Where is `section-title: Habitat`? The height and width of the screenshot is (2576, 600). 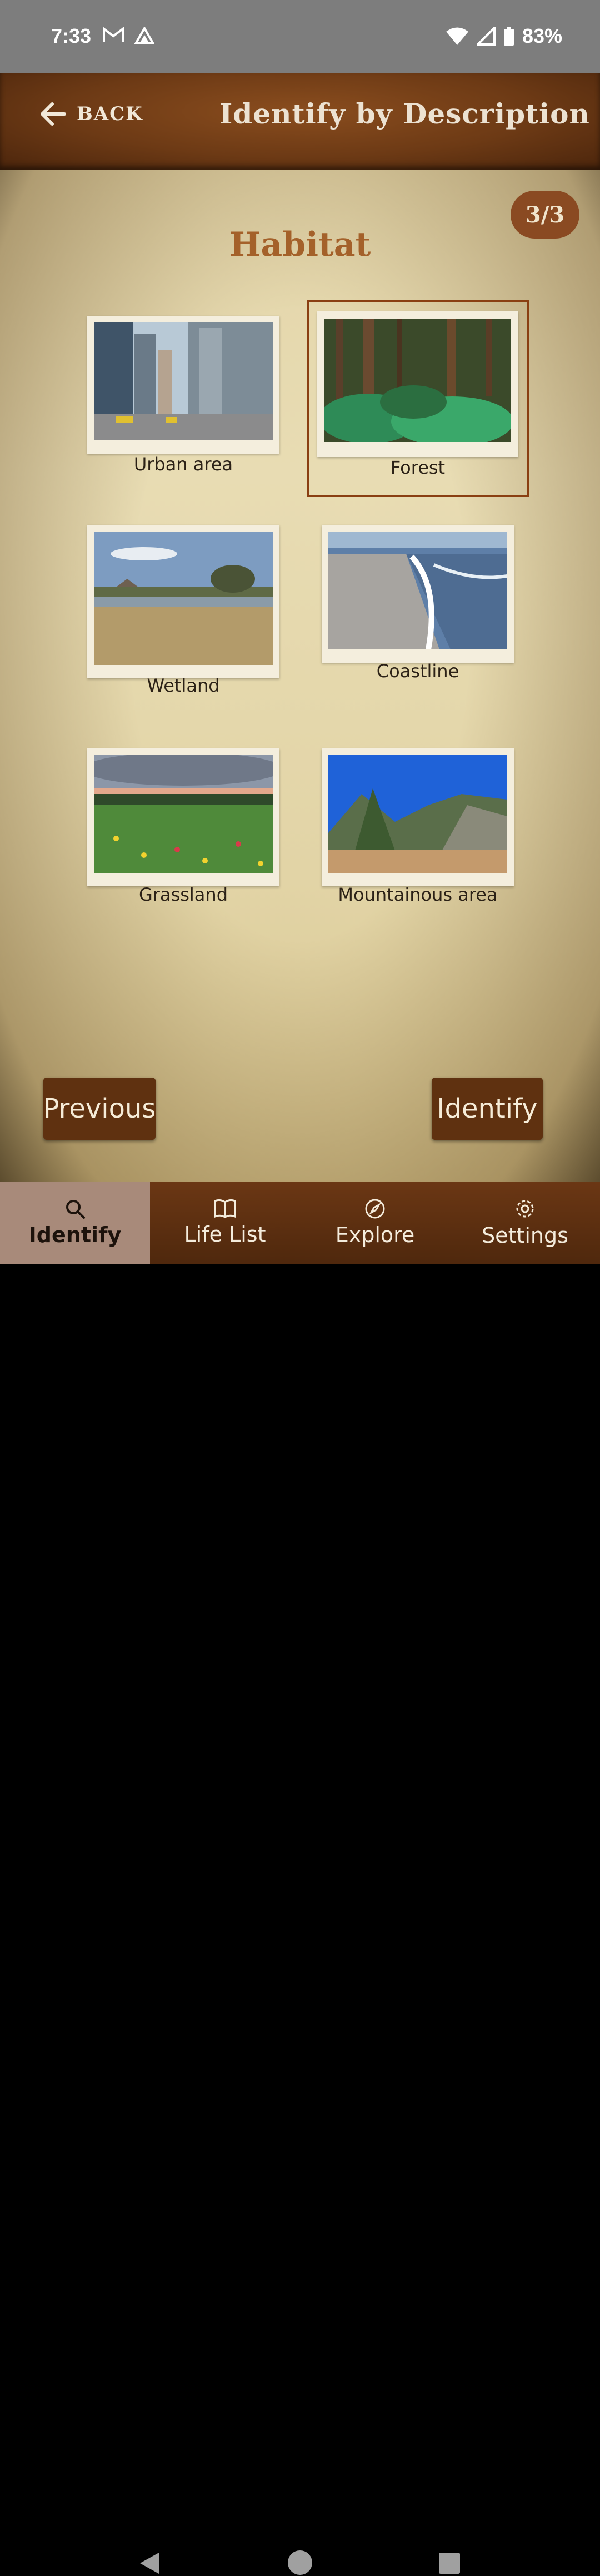 section-title: Habitat is located at coordinates (300, 244).